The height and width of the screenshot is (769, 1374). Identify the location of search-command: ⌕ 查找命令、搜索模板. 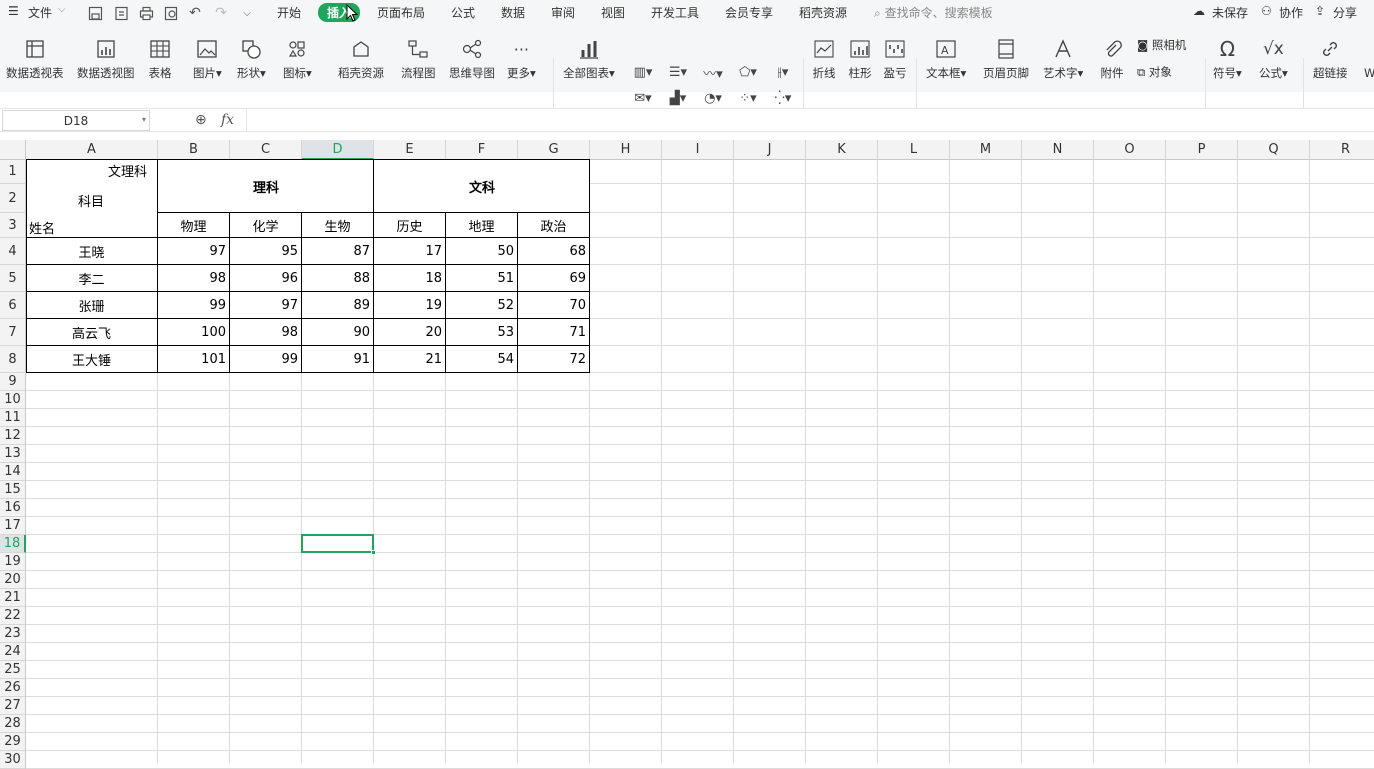
(933, 12).